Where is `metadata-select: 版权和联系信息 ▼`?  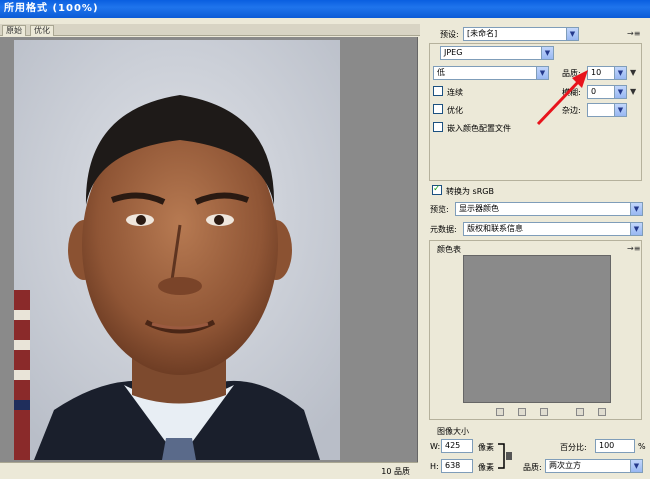
metadata-select: 版权和联系信息 ▼ is located at coordinates (553, 229).